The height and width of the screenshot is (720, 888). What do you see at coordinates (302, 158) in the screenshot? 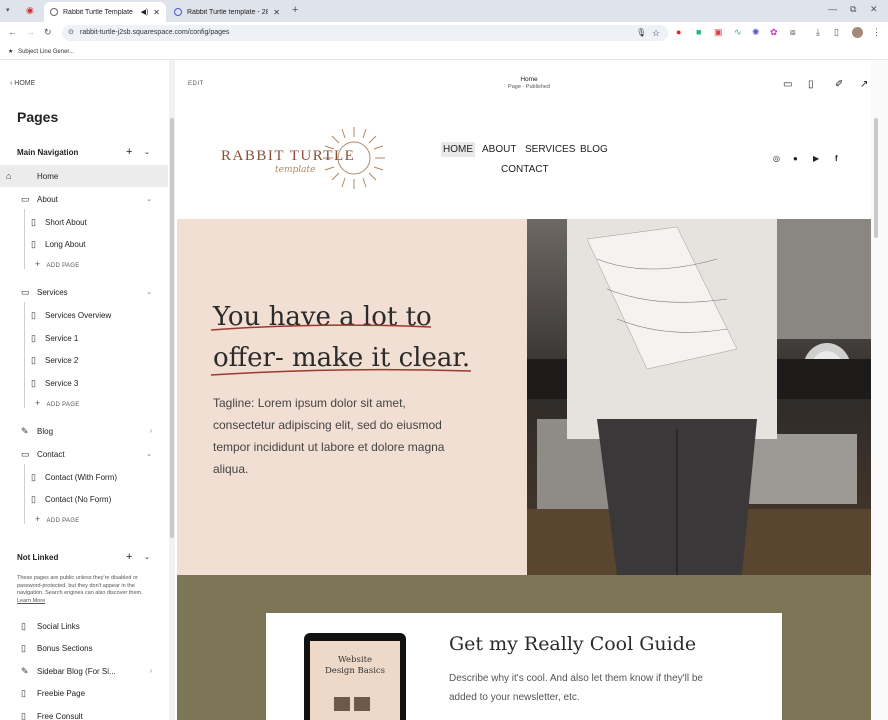
I see `site-logo: RABBIT TURTLE template` at bounding box center [302, 158].